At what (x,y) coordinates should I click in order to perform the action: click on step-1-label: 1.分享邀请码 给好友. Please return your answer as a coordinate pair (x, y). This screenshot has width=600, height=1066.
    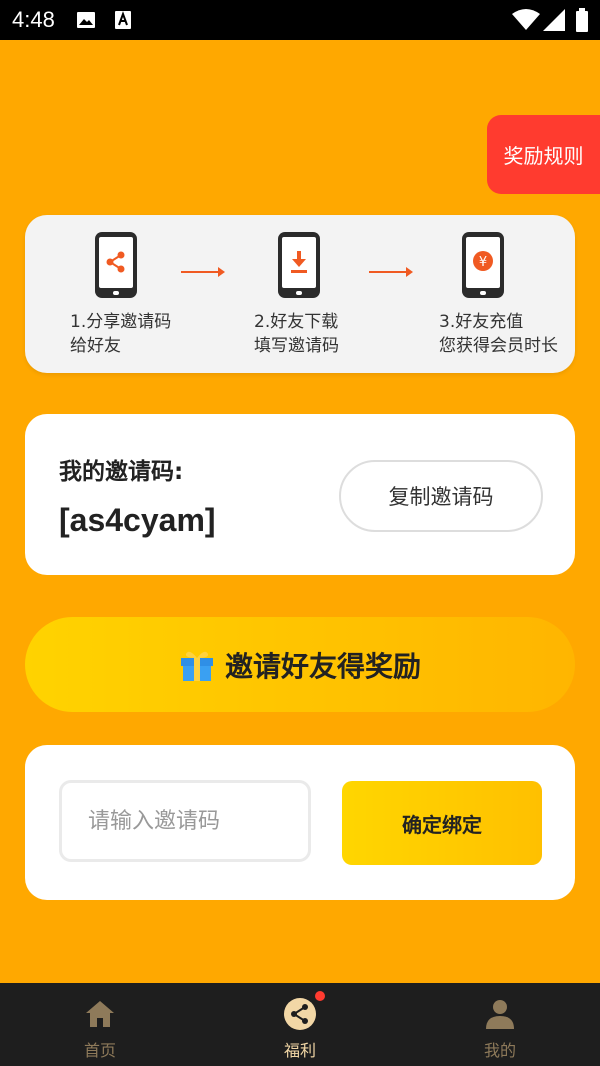
    Looking at the image, I should click on (121, 334).